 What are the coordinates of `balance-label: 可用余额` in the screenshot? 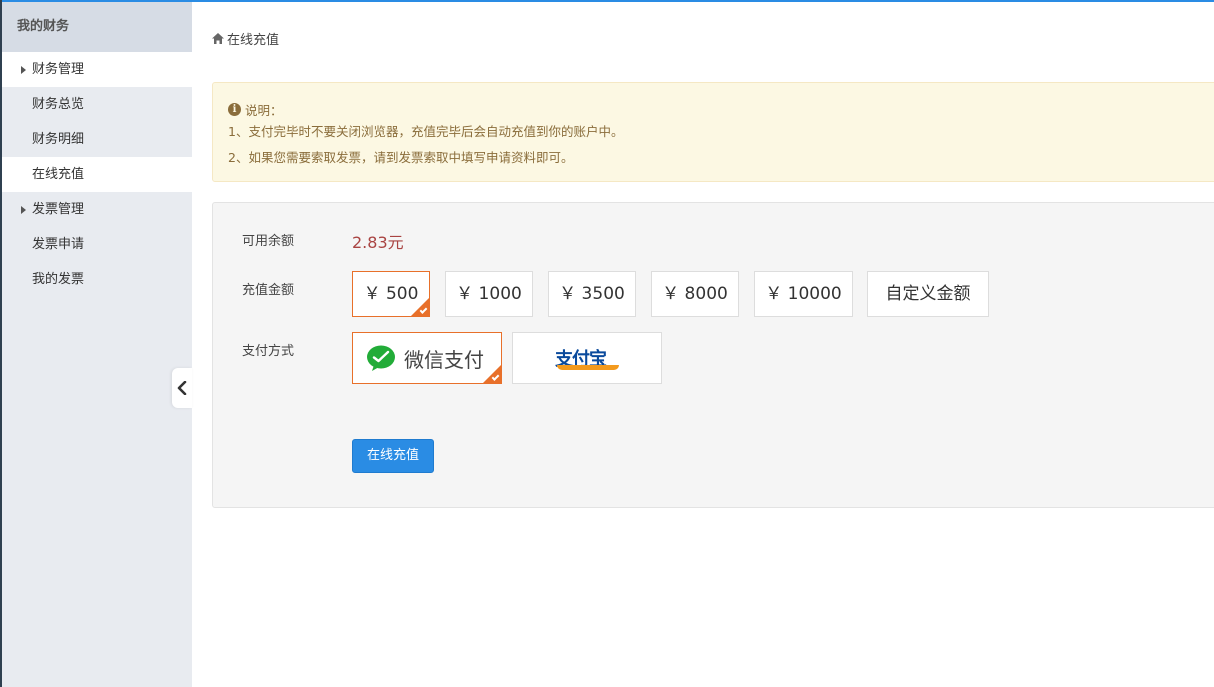 It's located at (268, 241).